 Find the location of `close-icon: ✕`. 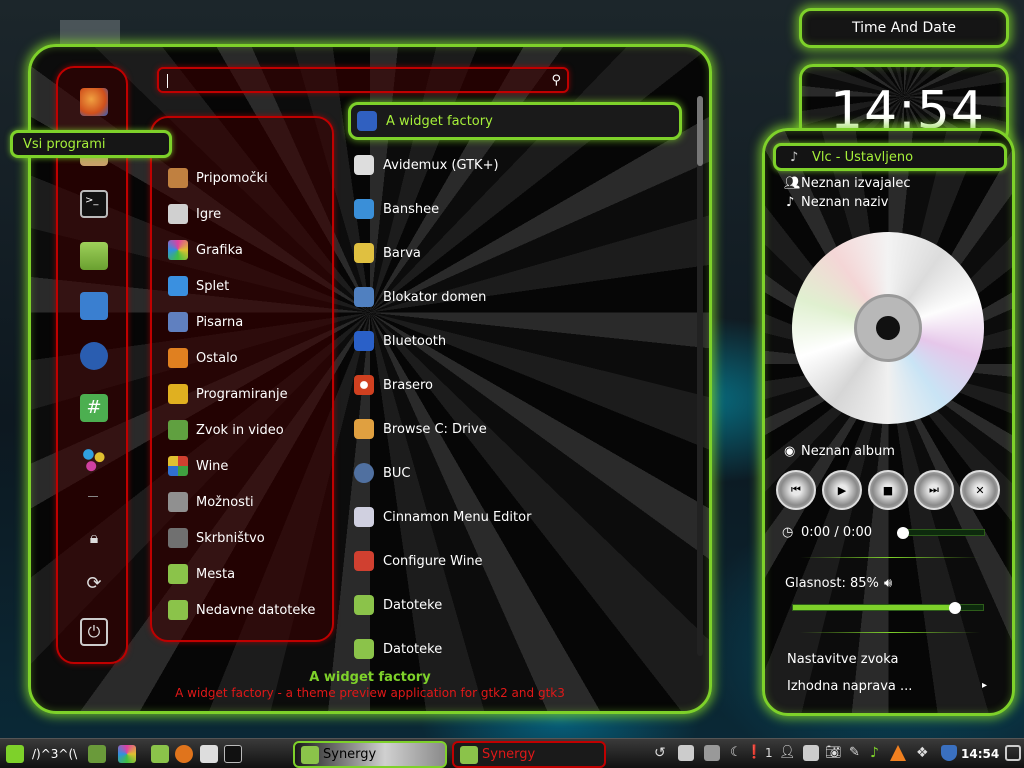

close-icon: ✕ is located at coordinates (980, 490).